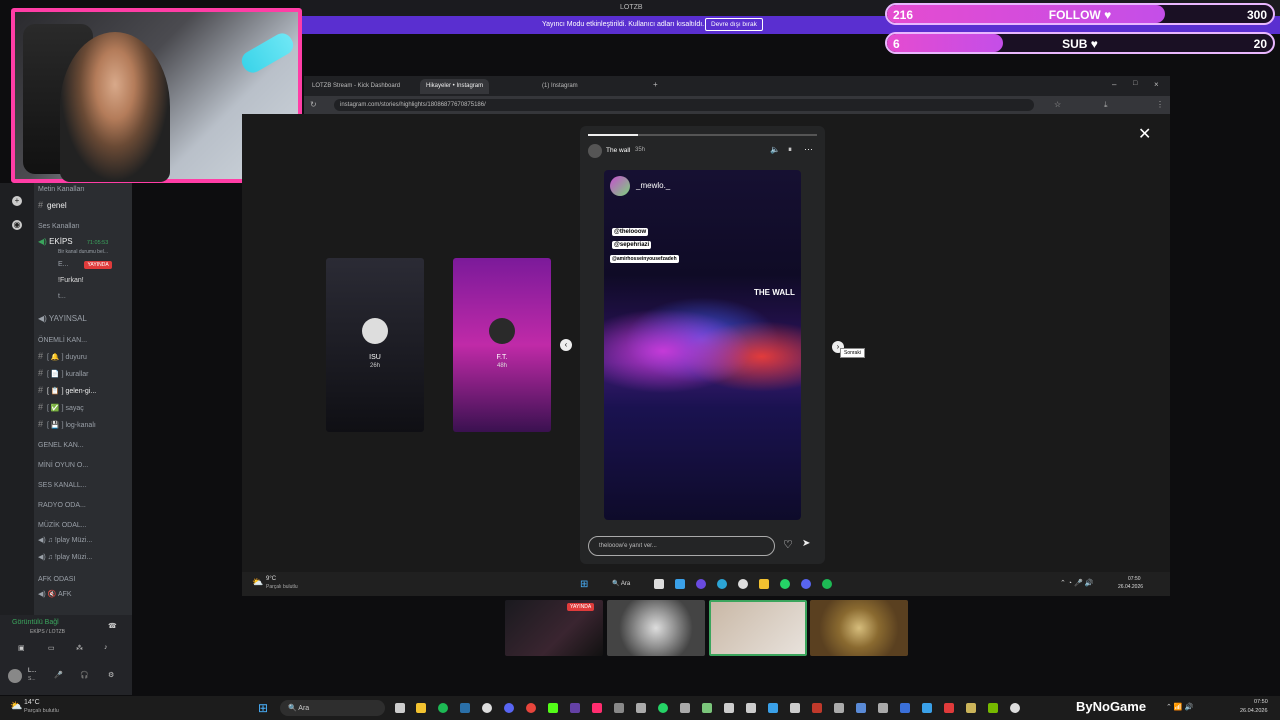 The width and height of the screenshot is (1280, 720). What do you see at coordinates (1144, 134) in the screenshot?
I see `close-stories-icon: ✕` at bounding box center [1144, 134].